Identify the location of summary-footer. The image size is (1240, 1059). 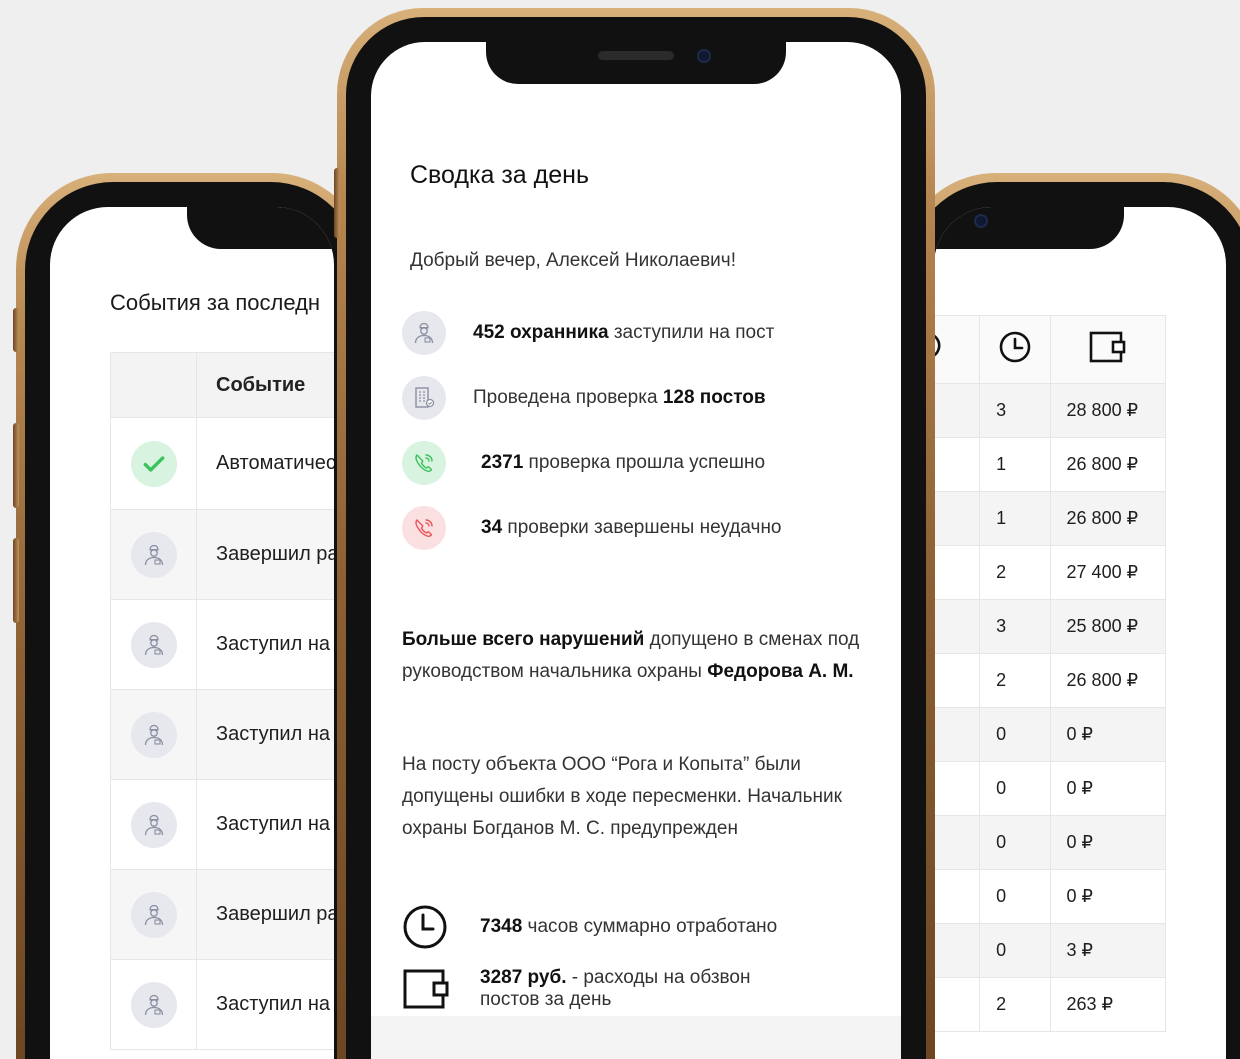
(636, 1037).